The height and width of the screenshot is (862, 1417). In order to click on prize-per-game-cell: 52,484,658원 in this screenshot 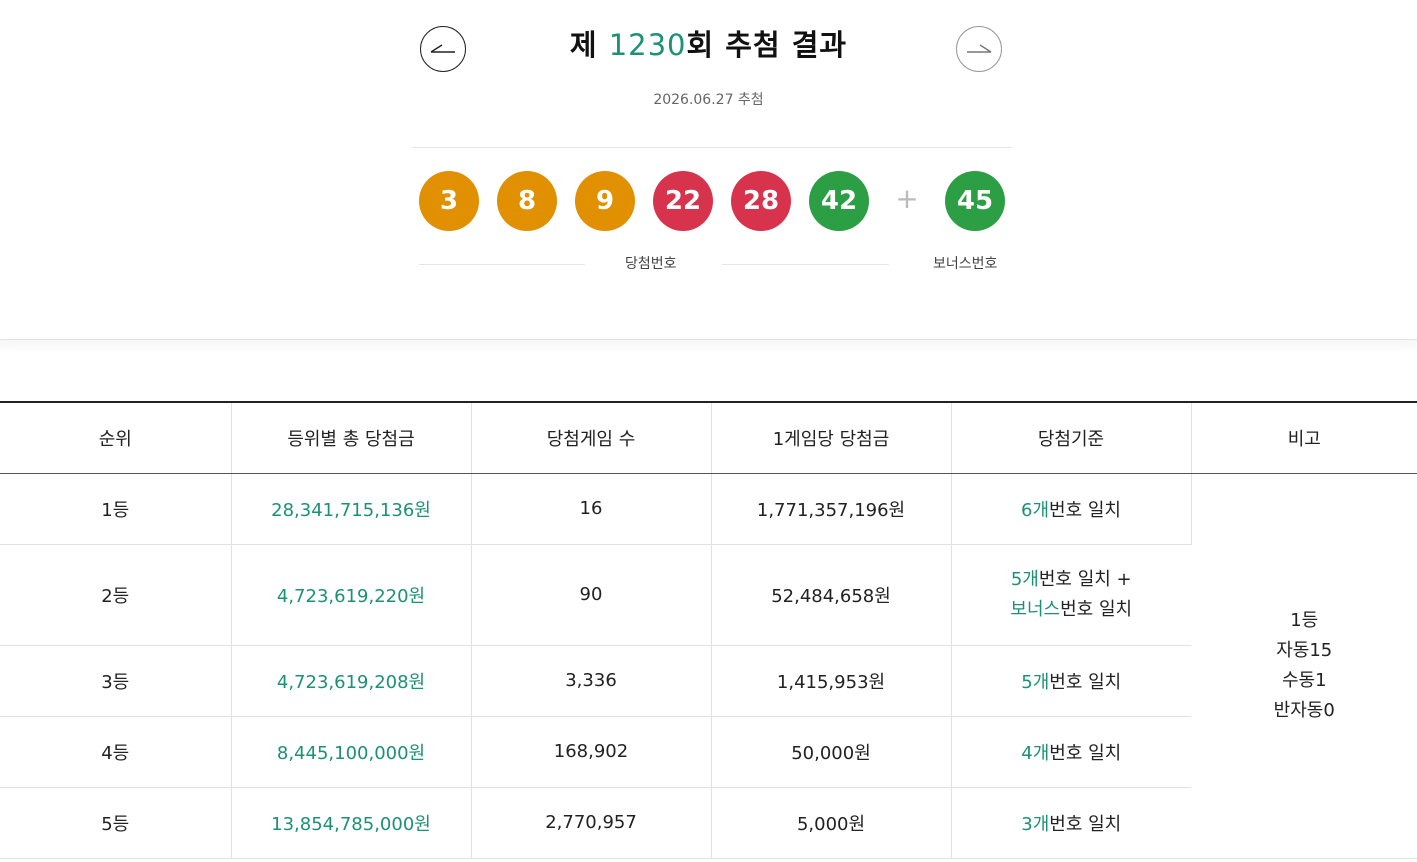, I will do `click(831, 595)`.